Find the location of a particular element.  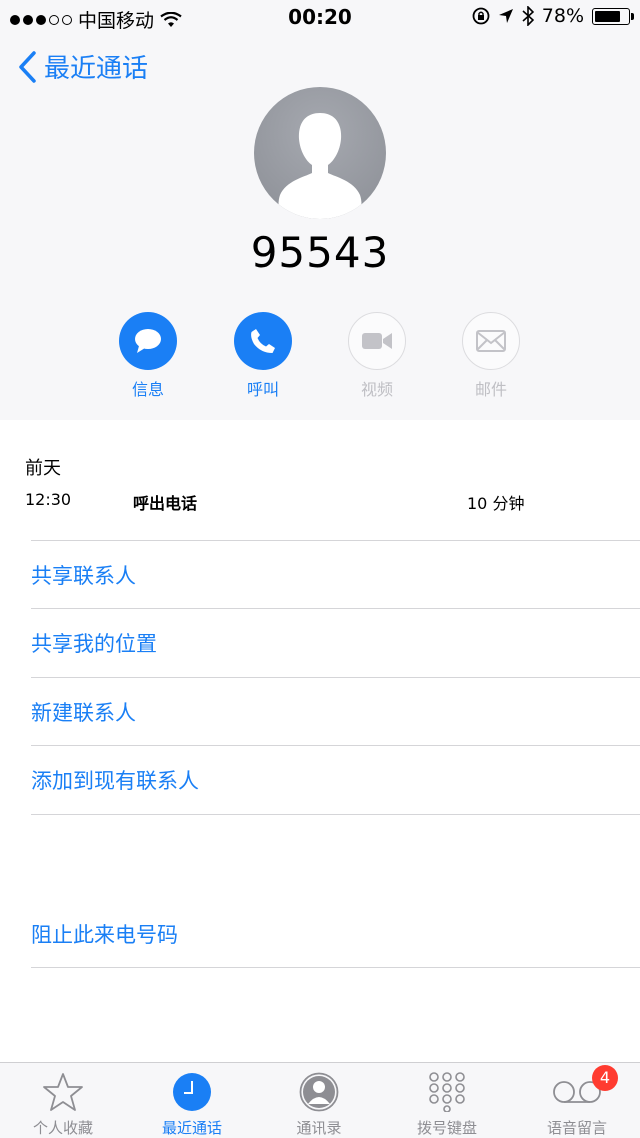

bluetooth-icon is located at coordinates (528, 16).